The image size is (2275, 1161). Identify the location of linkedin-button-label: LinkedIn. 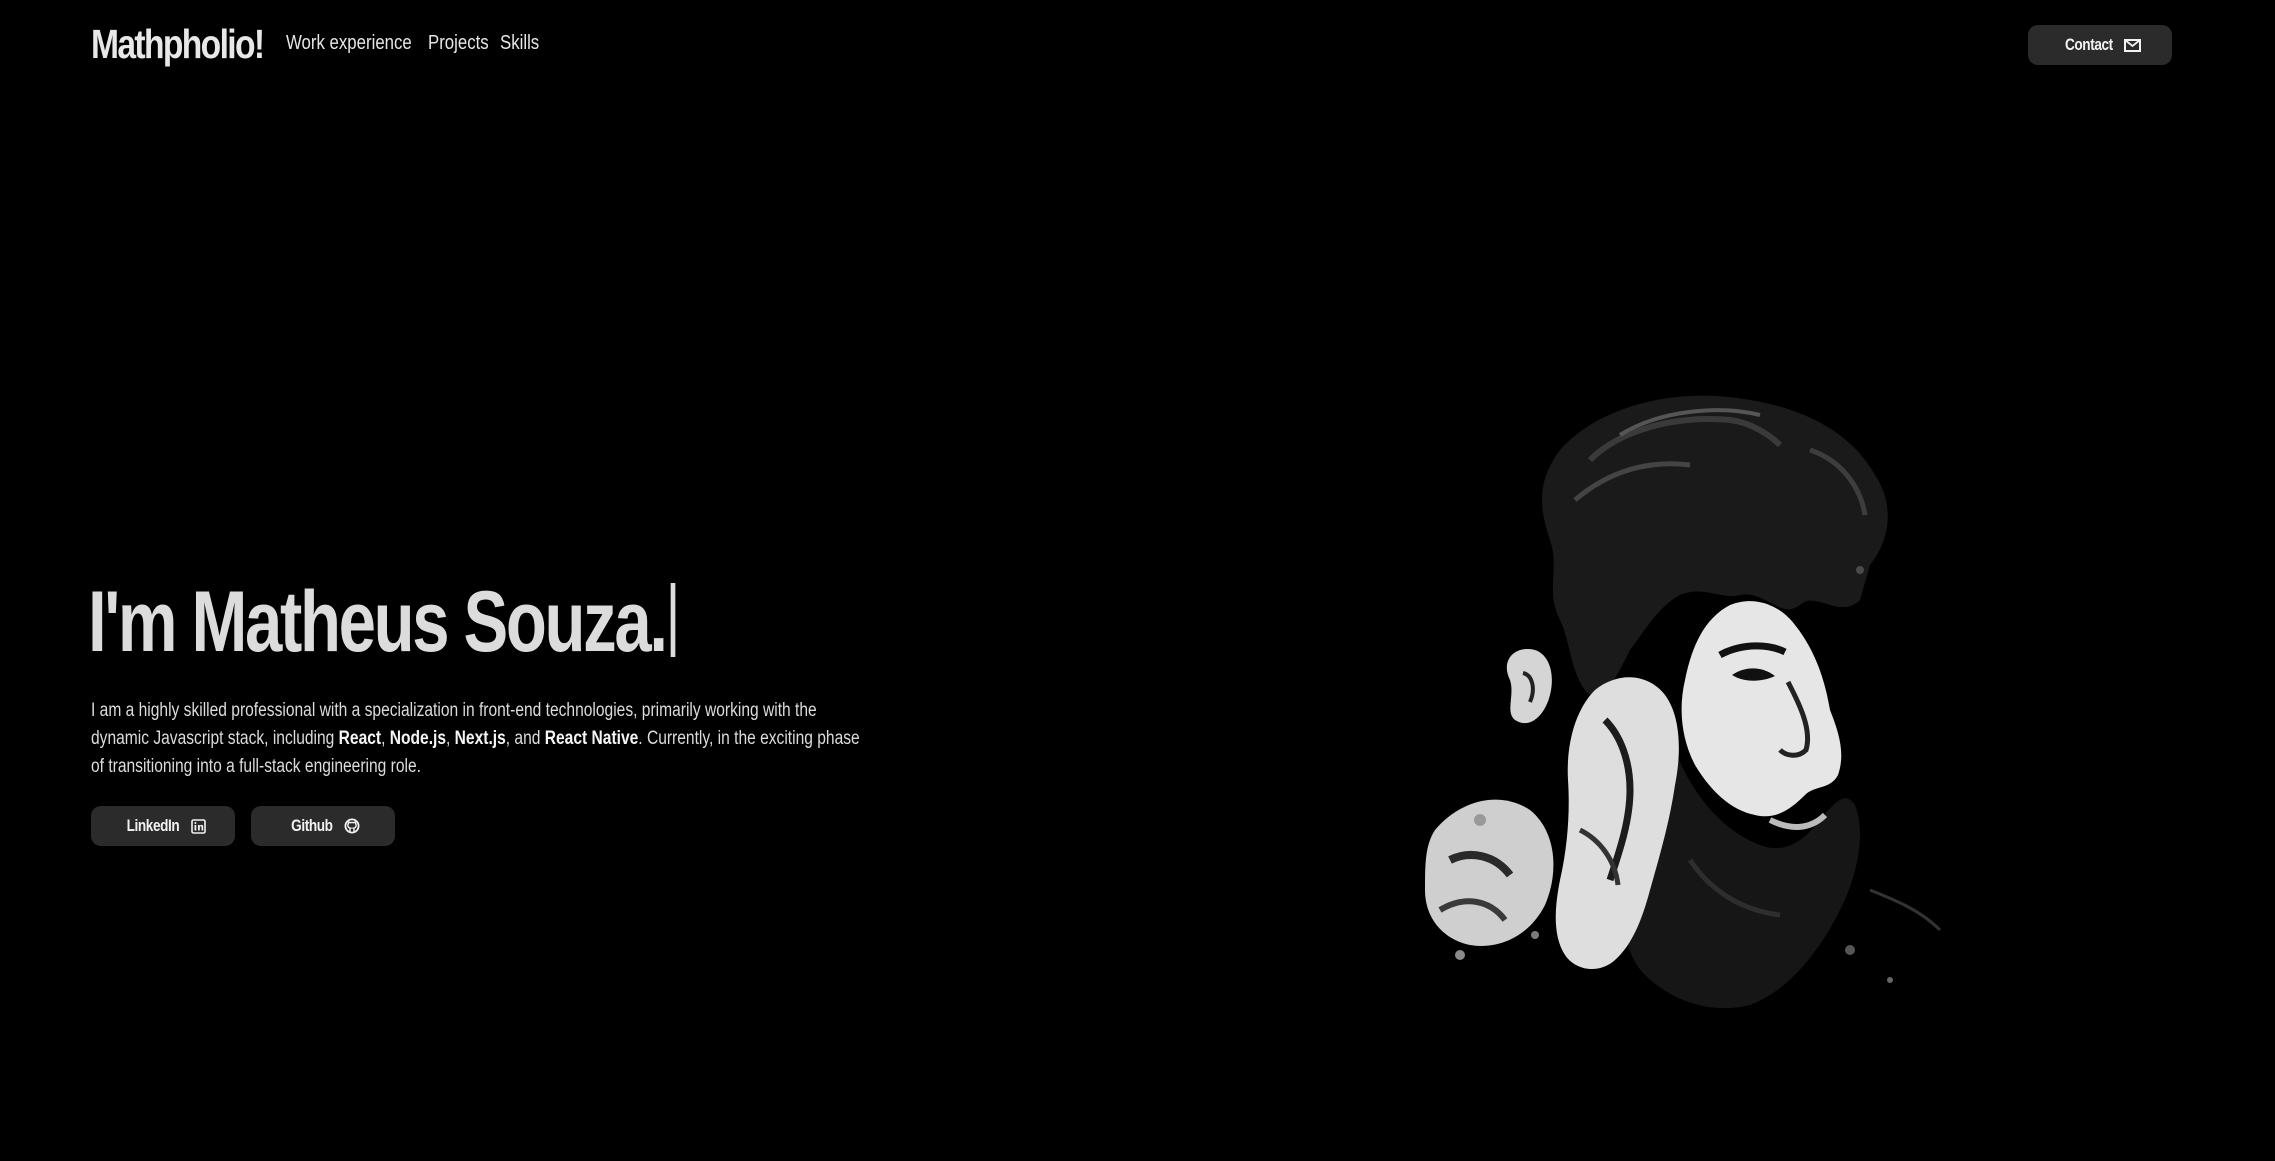
(152, 825).